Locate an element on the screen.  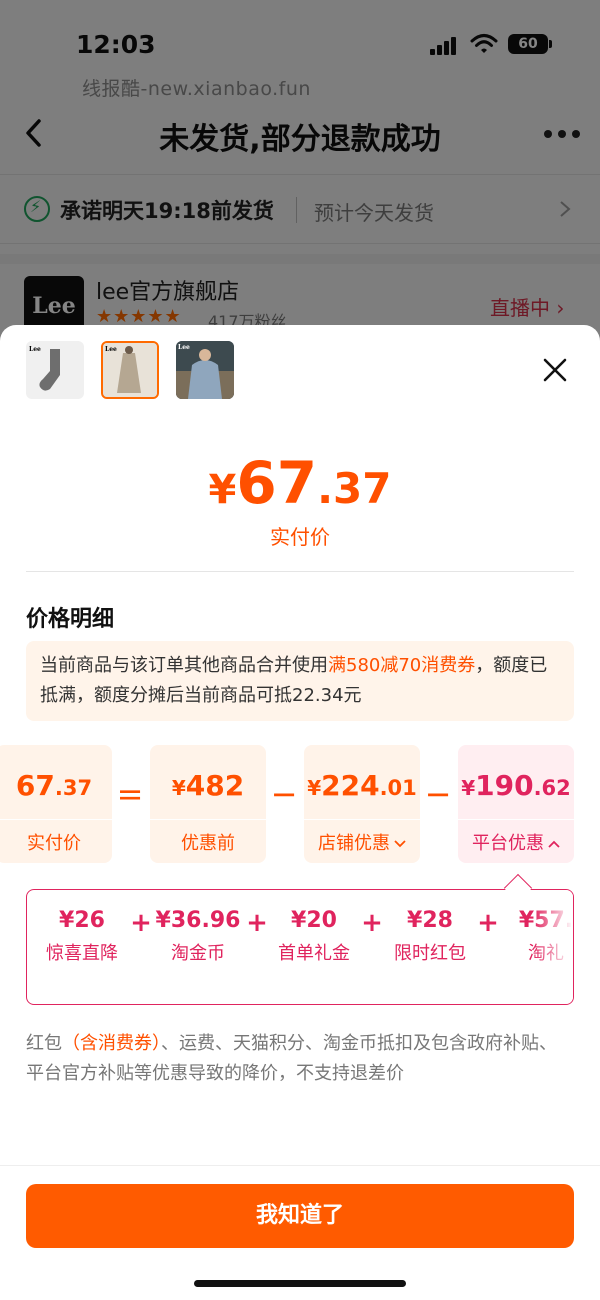
formula-original-card: ¥482 优惠前 is located at coordinates (208, 804).